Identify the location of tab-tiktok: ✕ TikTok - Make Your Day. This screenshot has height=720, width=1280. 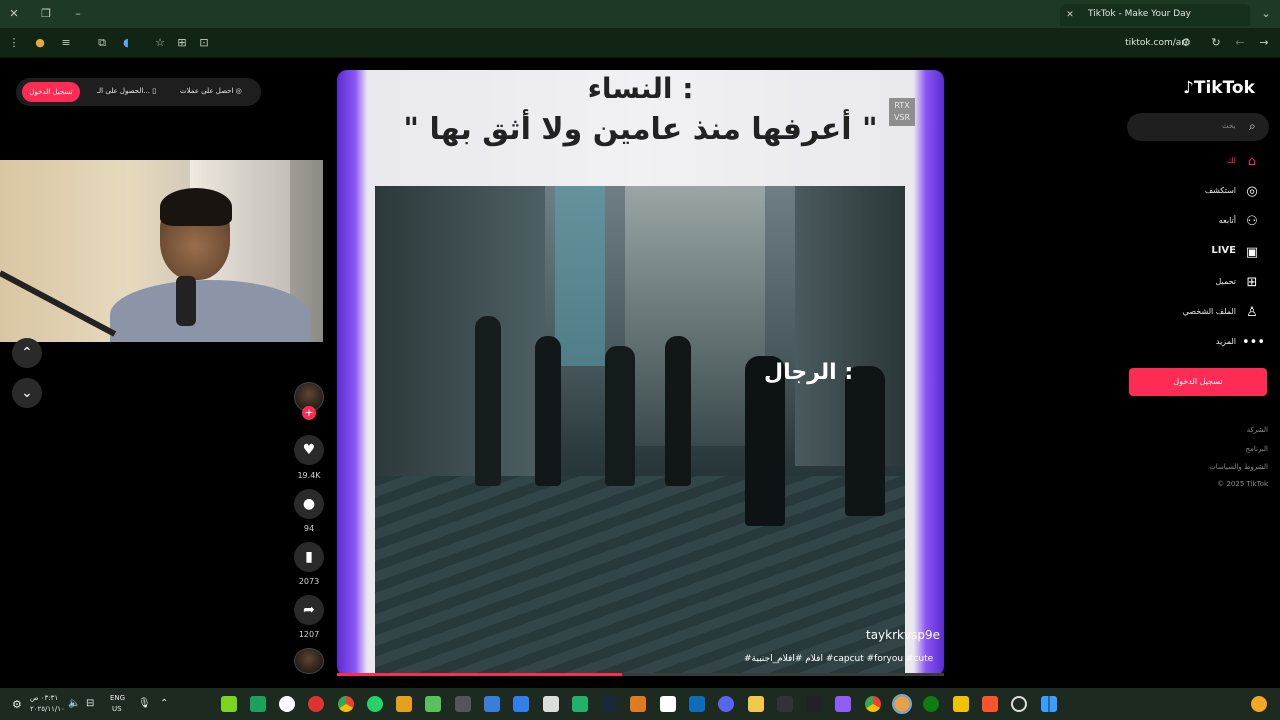
(1155, 15).